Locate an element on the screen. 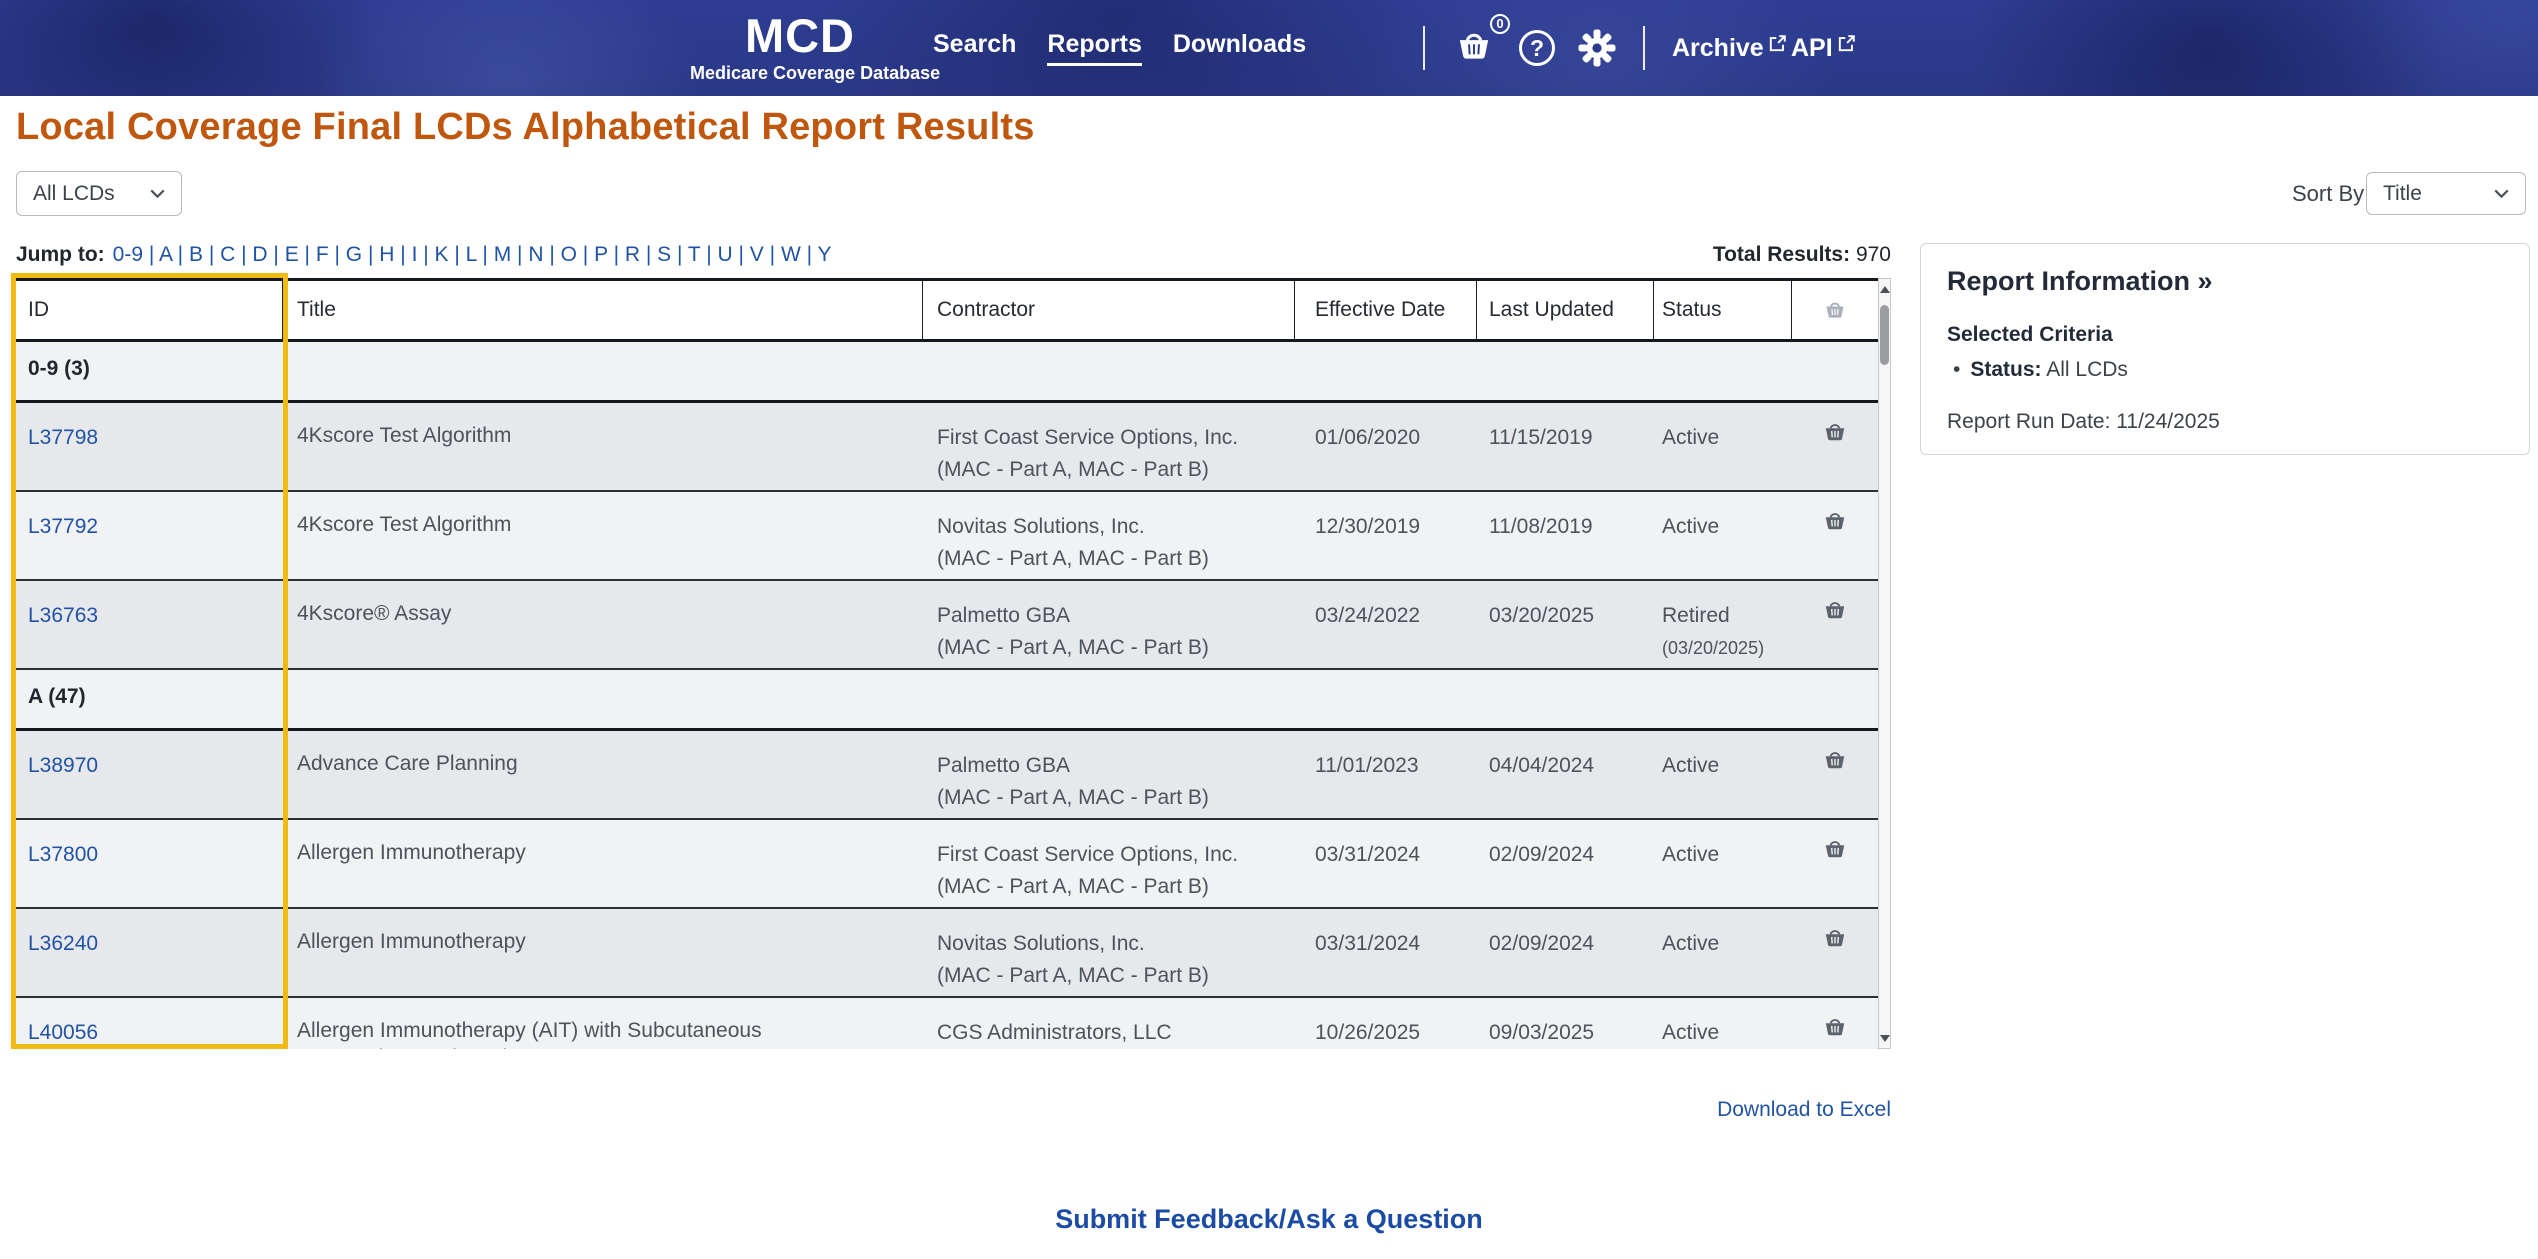 The height and width of the screenshot is (1259, 2538). jump-link-A: A is located at coordinates (165, 254).